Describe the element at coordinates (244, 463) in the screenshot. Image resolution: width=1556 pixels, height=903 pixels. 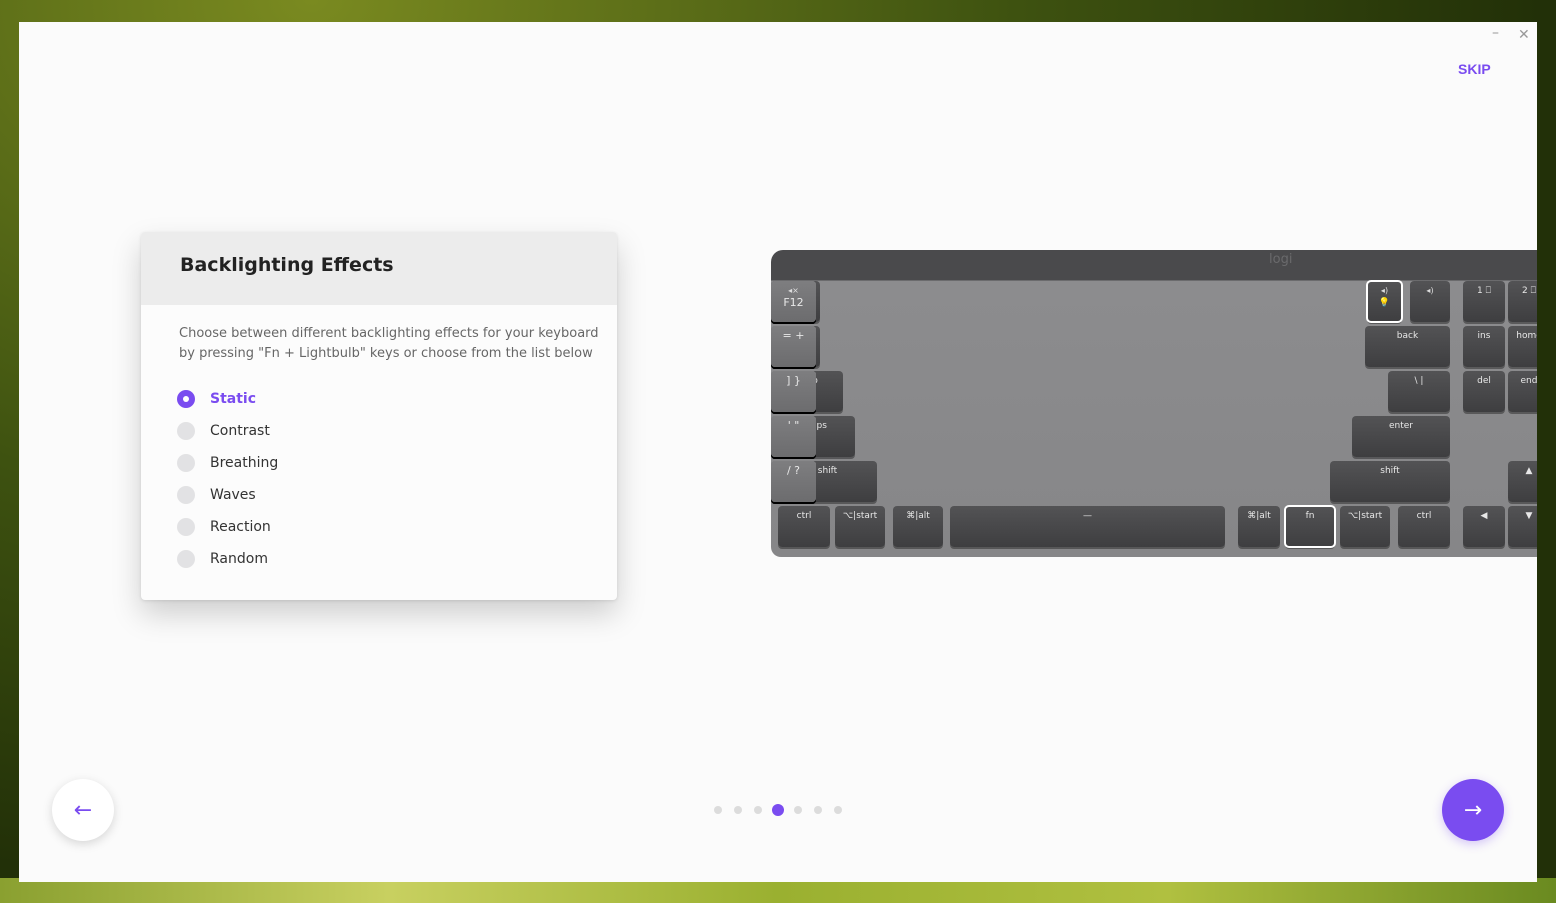
I see `effect-label: Breathing` at that location.